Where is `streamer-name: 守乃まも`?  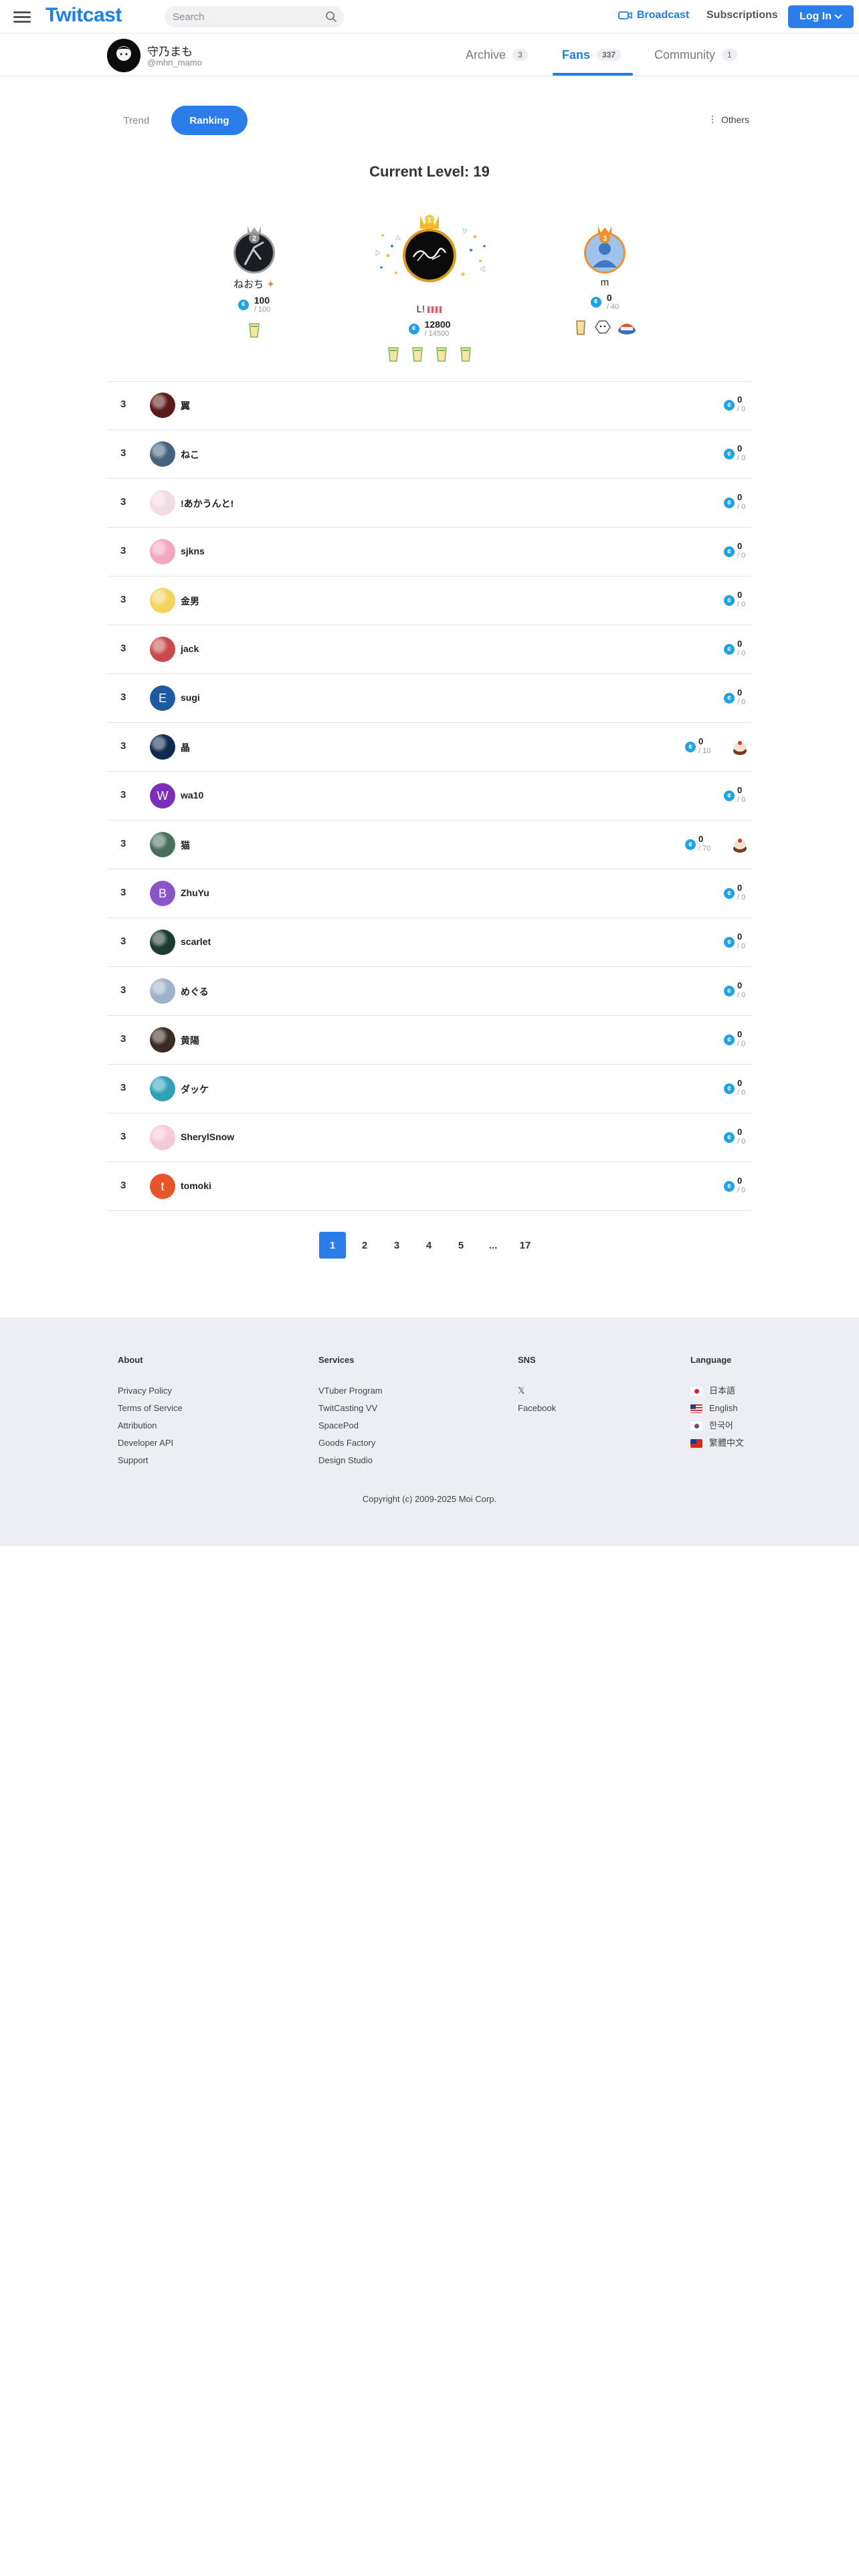
streamer-name: 守乃まも is located at coordinates (170, 50).